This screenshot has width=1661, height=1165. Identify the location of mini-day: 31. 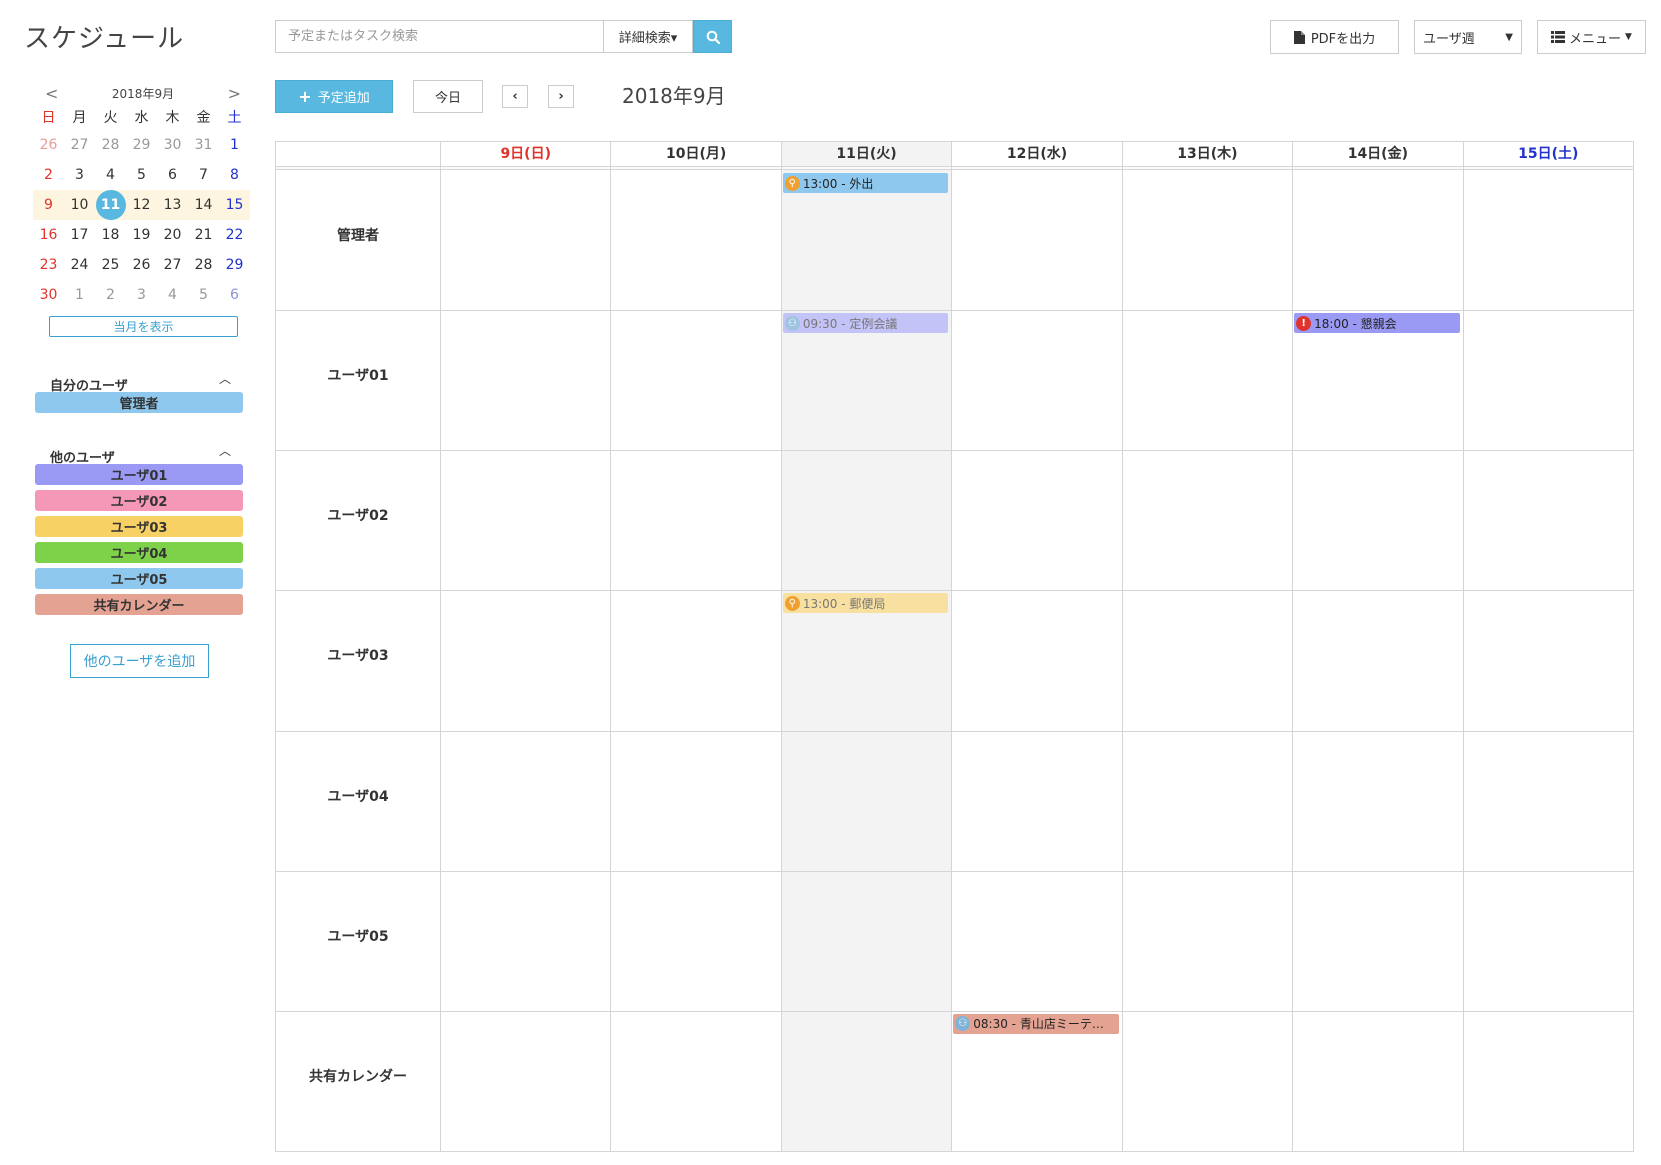
(203, 145).